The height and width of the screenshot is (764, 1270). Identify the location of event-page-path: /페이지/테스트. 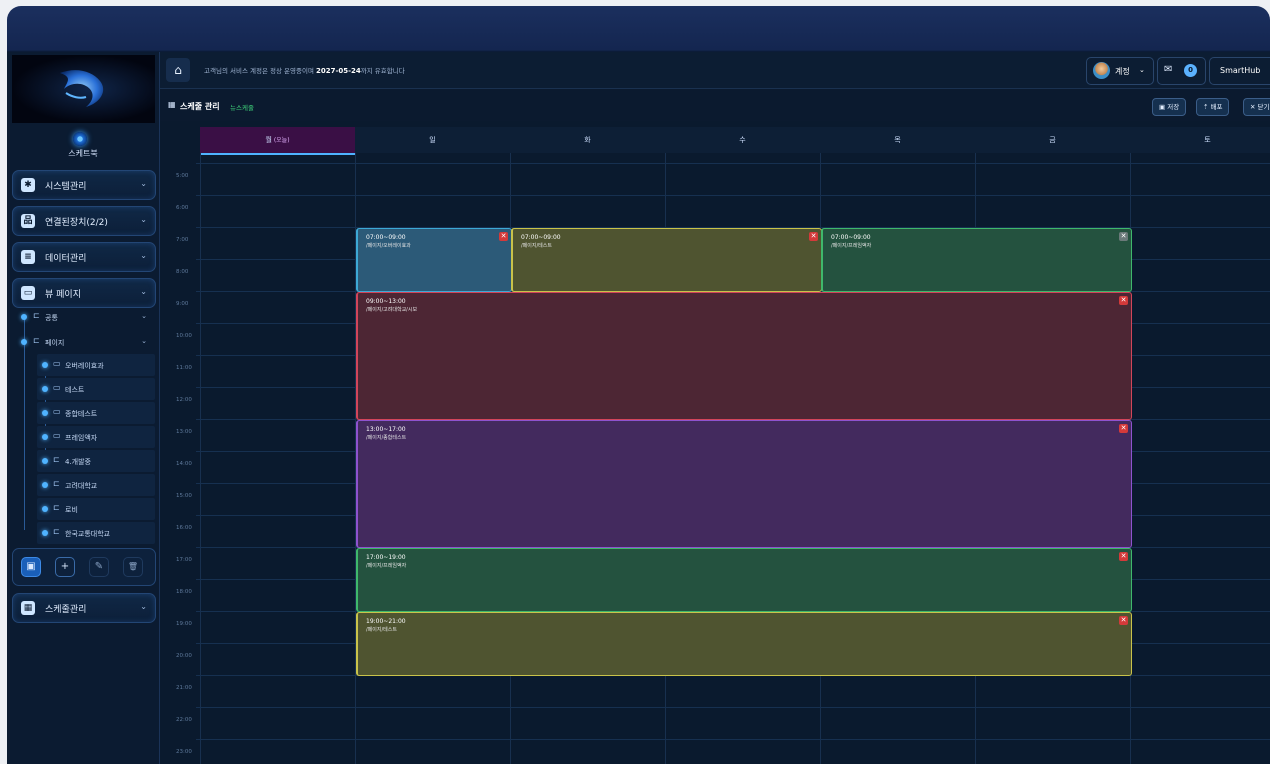
(536, 246).